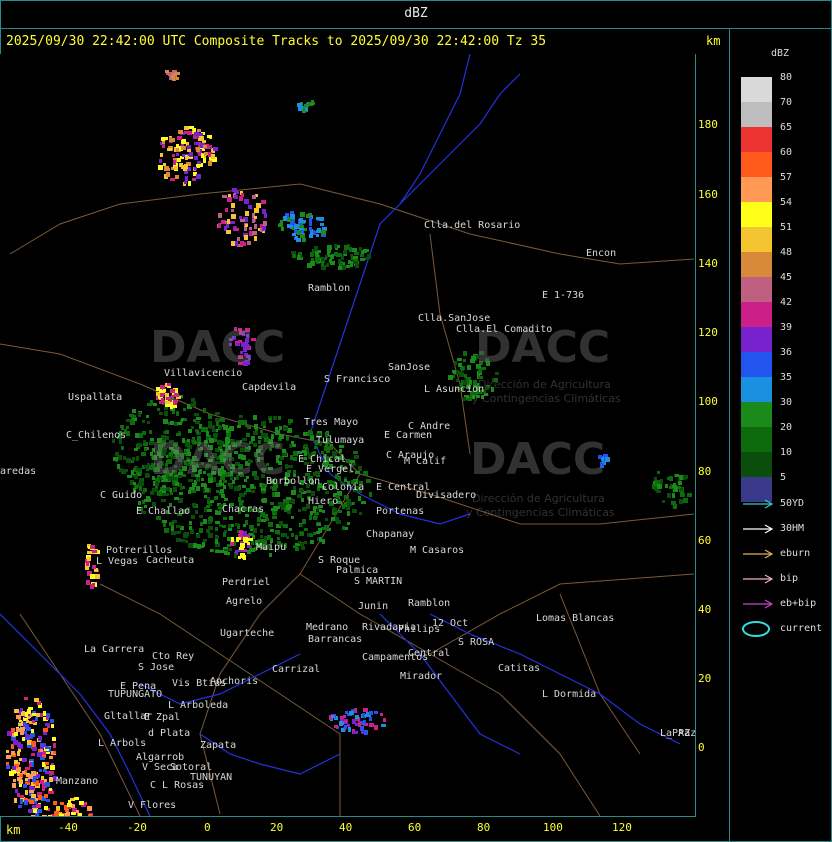  What do you see at coordinates (708, 401) in the screenshot?
I see `y-tick: 100` at bounding box center [708, 401].